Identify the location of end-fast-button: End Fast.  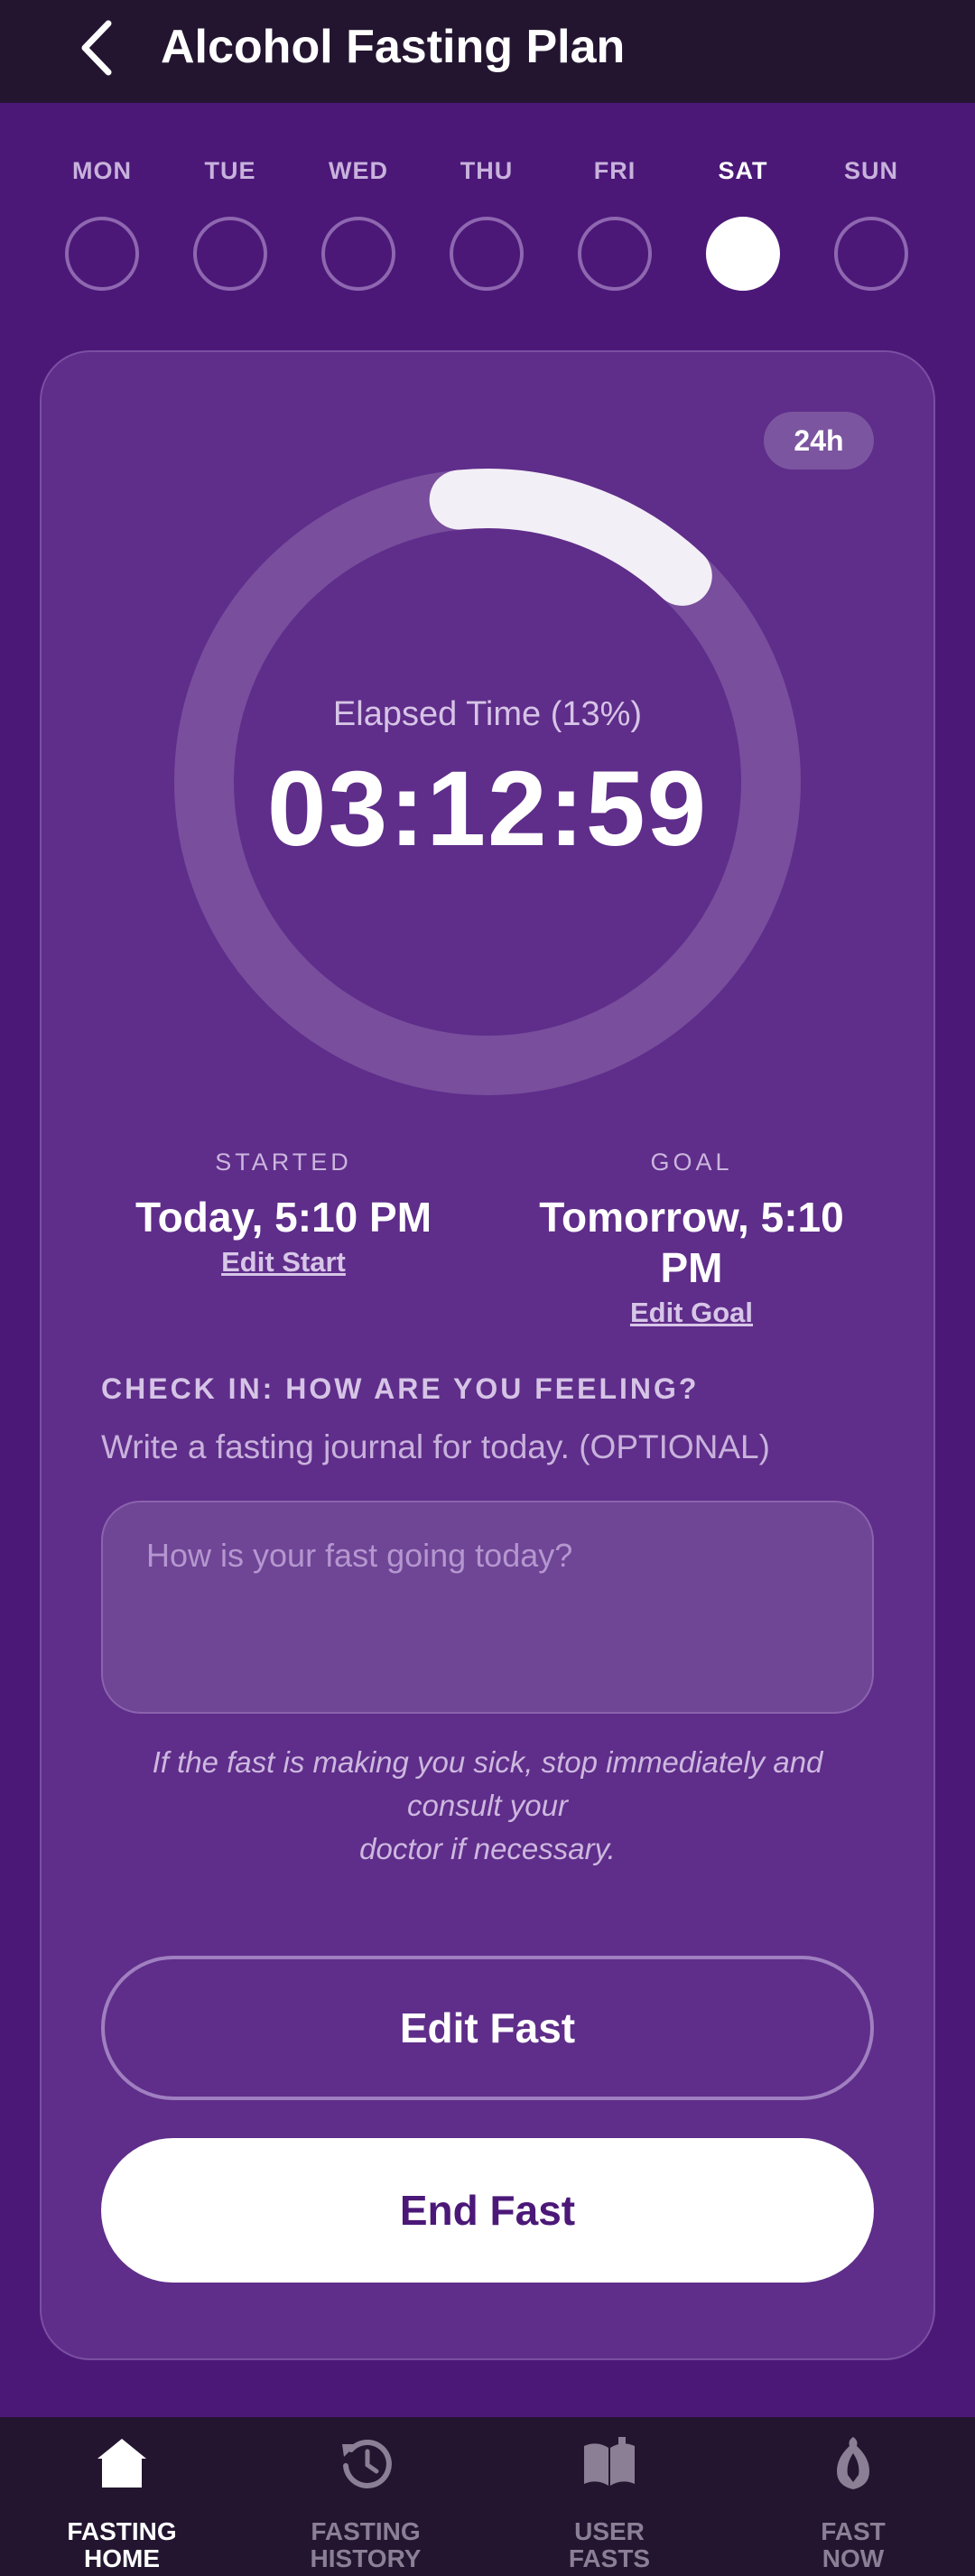
(487, 2210).